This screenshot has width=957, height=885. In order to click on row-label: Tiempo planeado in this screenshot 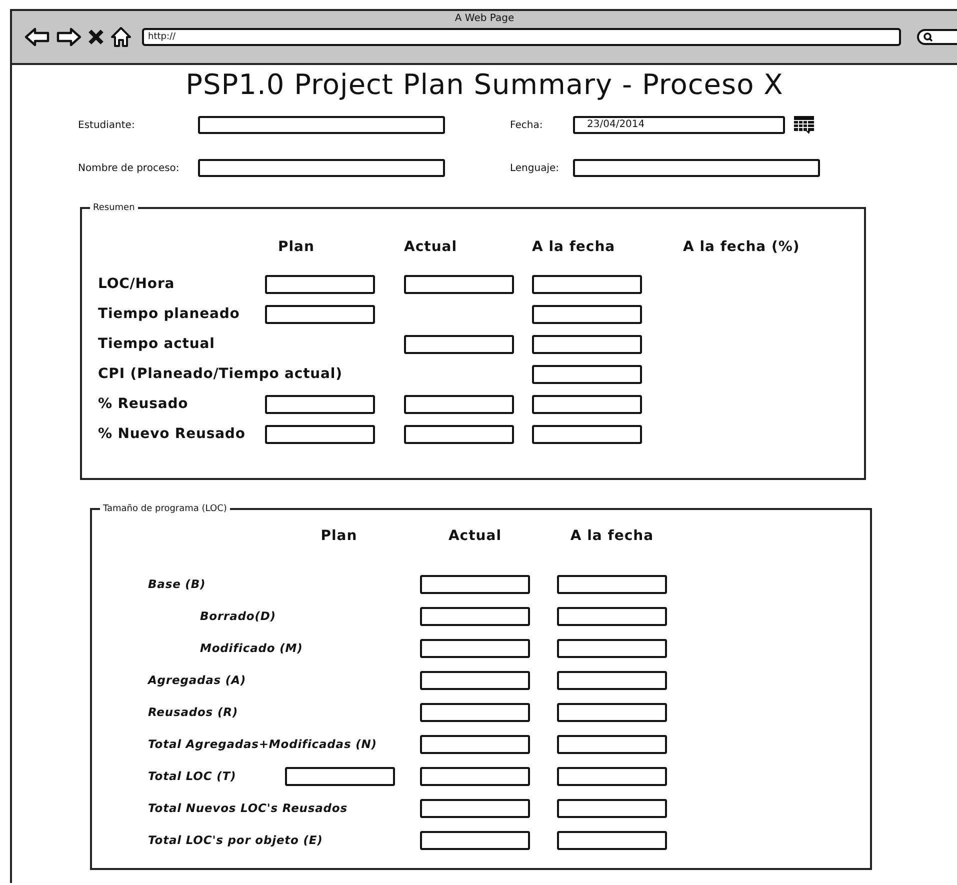, I will do `click(169, 314)`.